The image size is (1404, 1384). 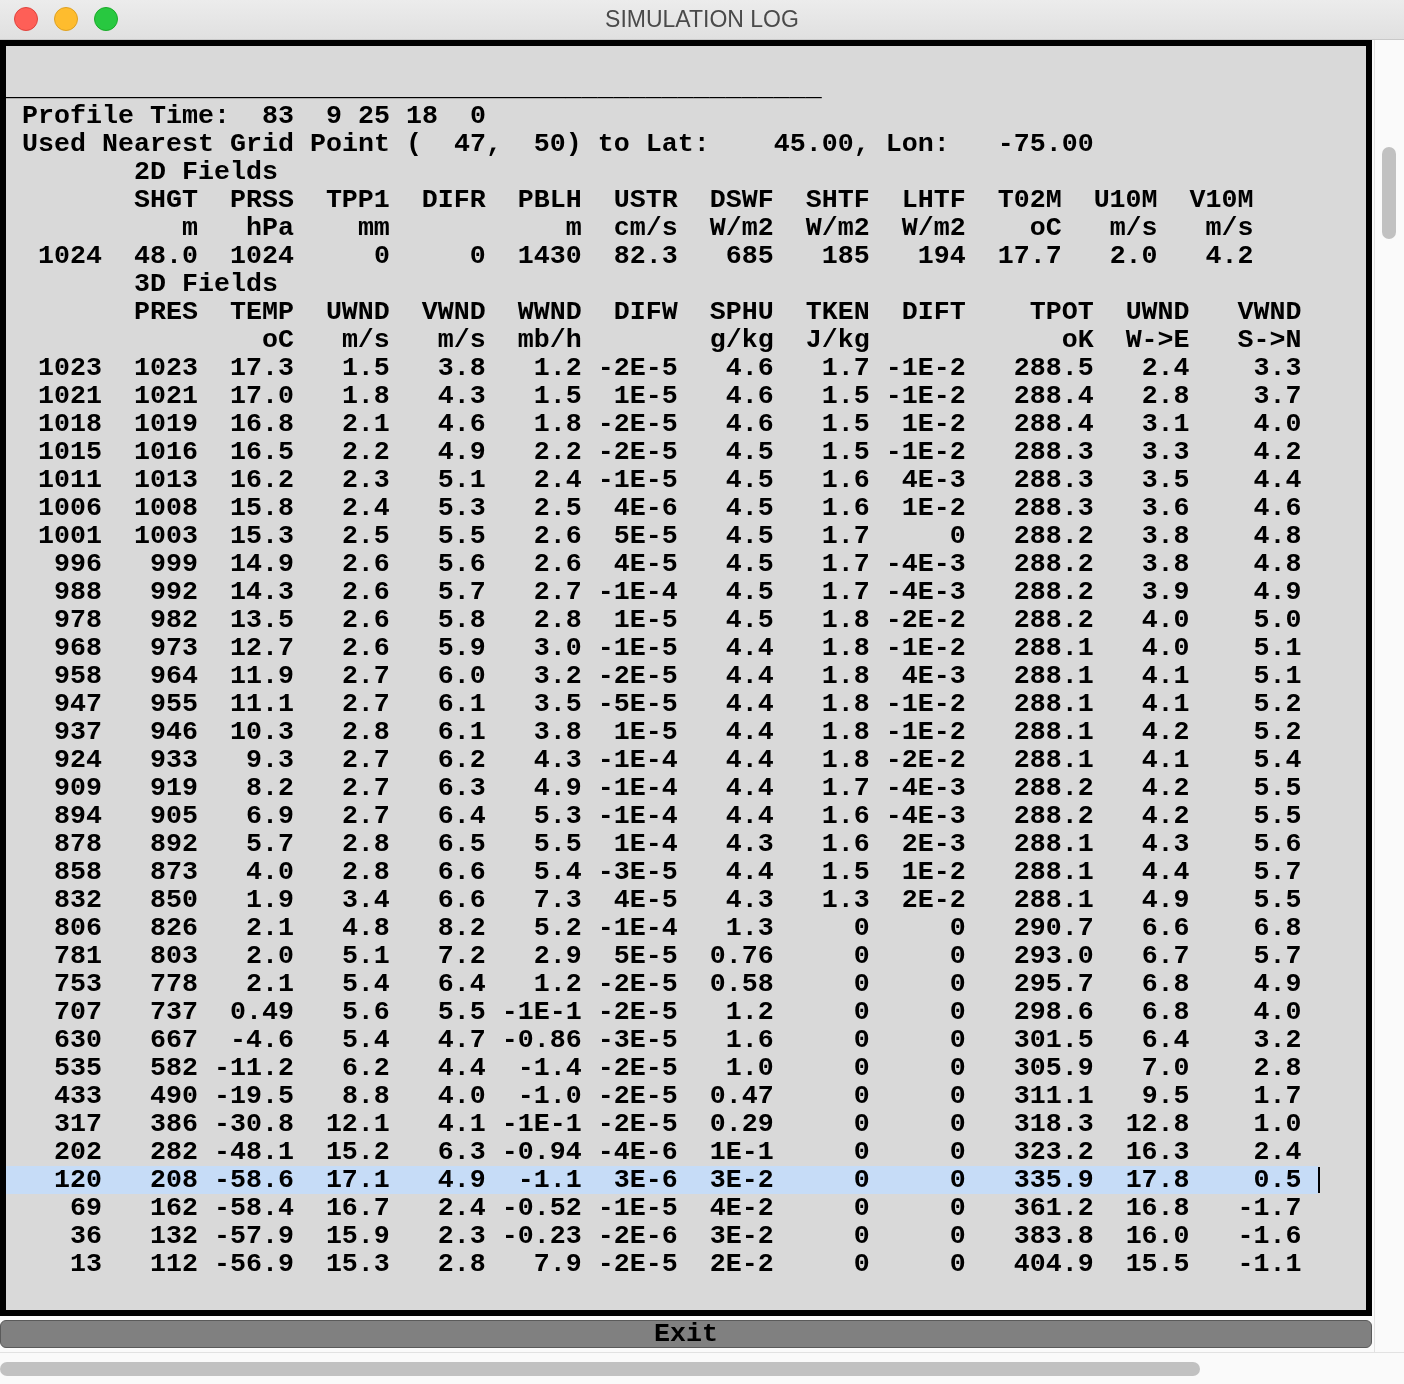 What do you see at coordinates (461, 732) in the screenshot?
I see `table-cell-text: 6.1` at bounding box center [461, 732].